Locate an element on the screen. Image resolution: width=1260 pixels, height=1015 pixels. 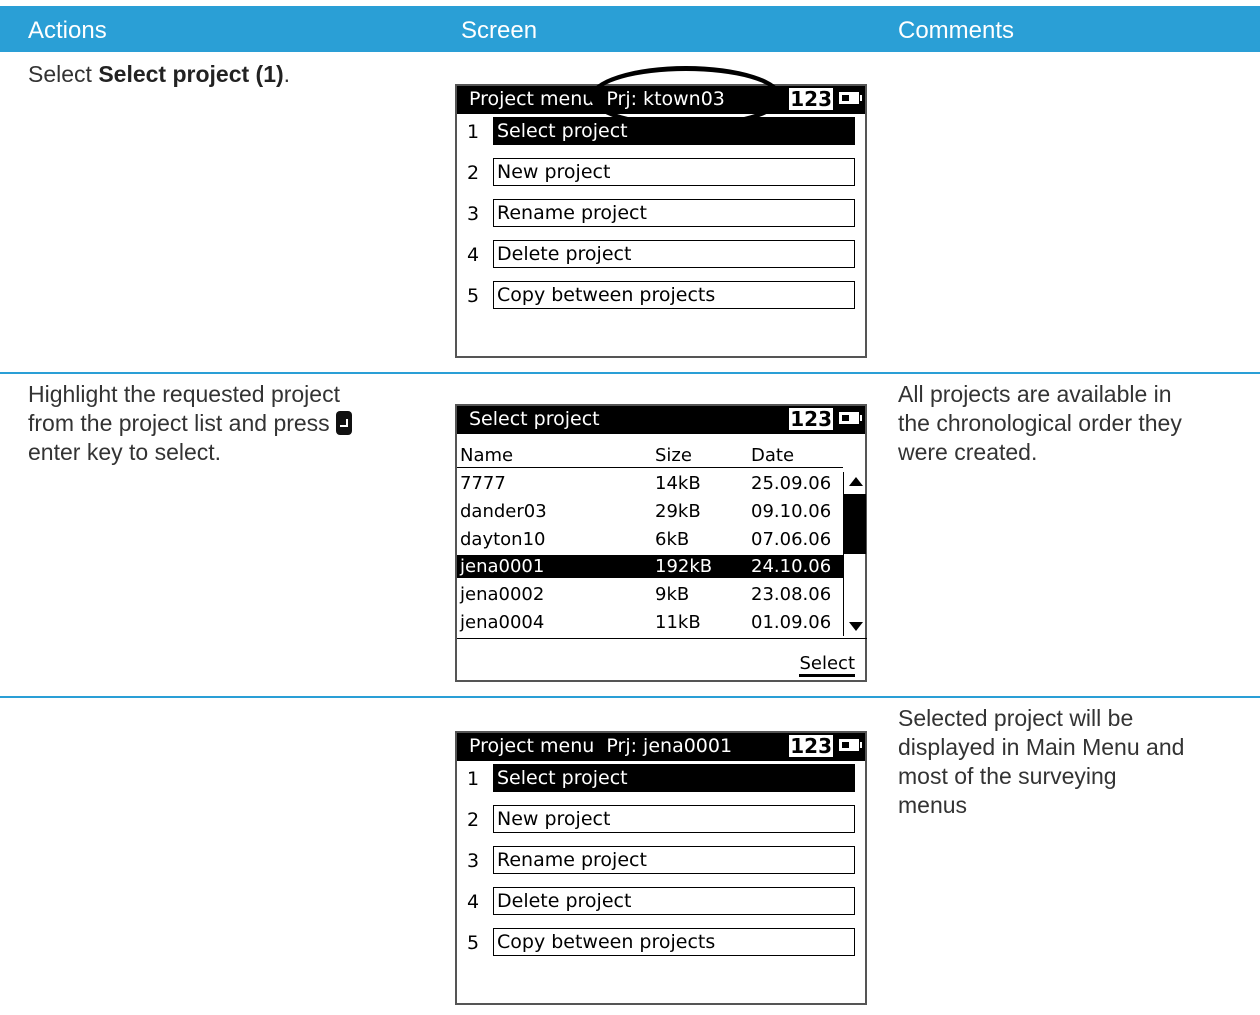
list-scrollbar is located at coordinates (854, 554).